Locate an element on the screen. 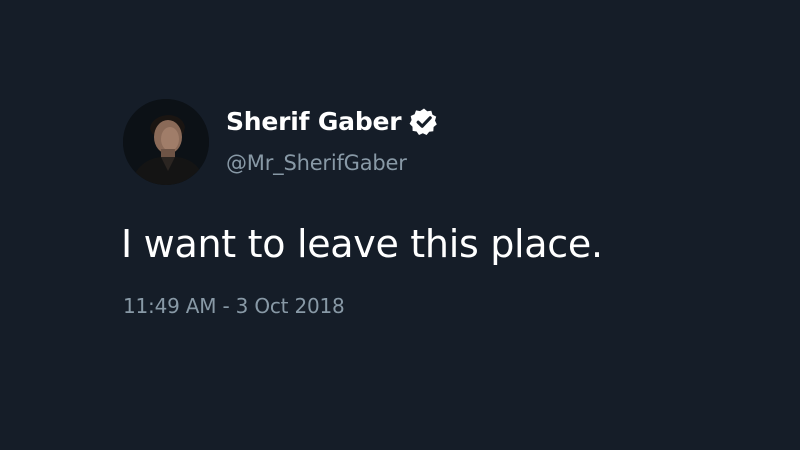 Image resolution: width=800 pixels, height=450 pixels. display-name: Sherif Gaber is located at coordinates (314, 122).